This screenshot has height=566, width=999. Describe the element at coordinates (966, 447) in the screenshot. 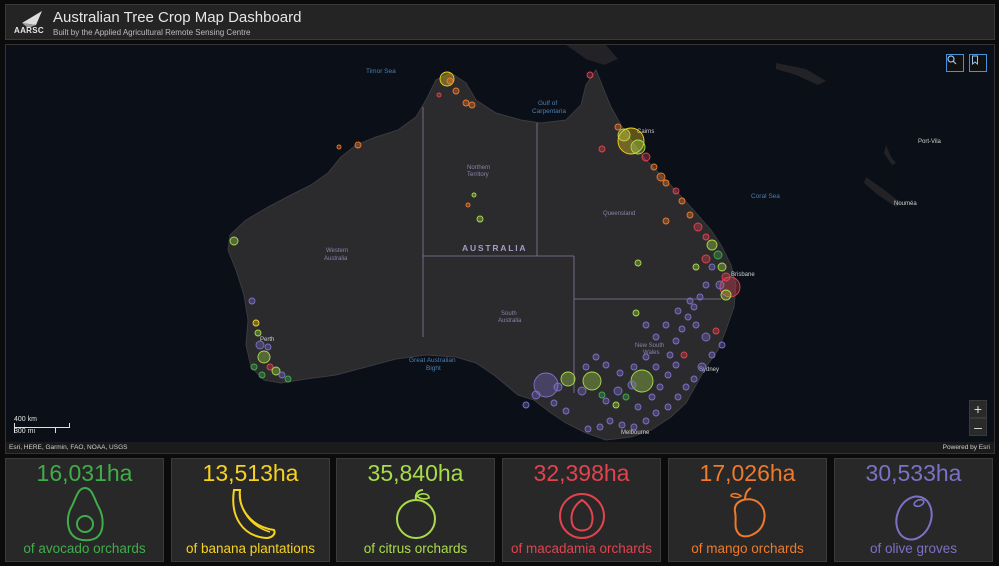

I see `powered-by-esri-link: Powered by Esri` at that location.